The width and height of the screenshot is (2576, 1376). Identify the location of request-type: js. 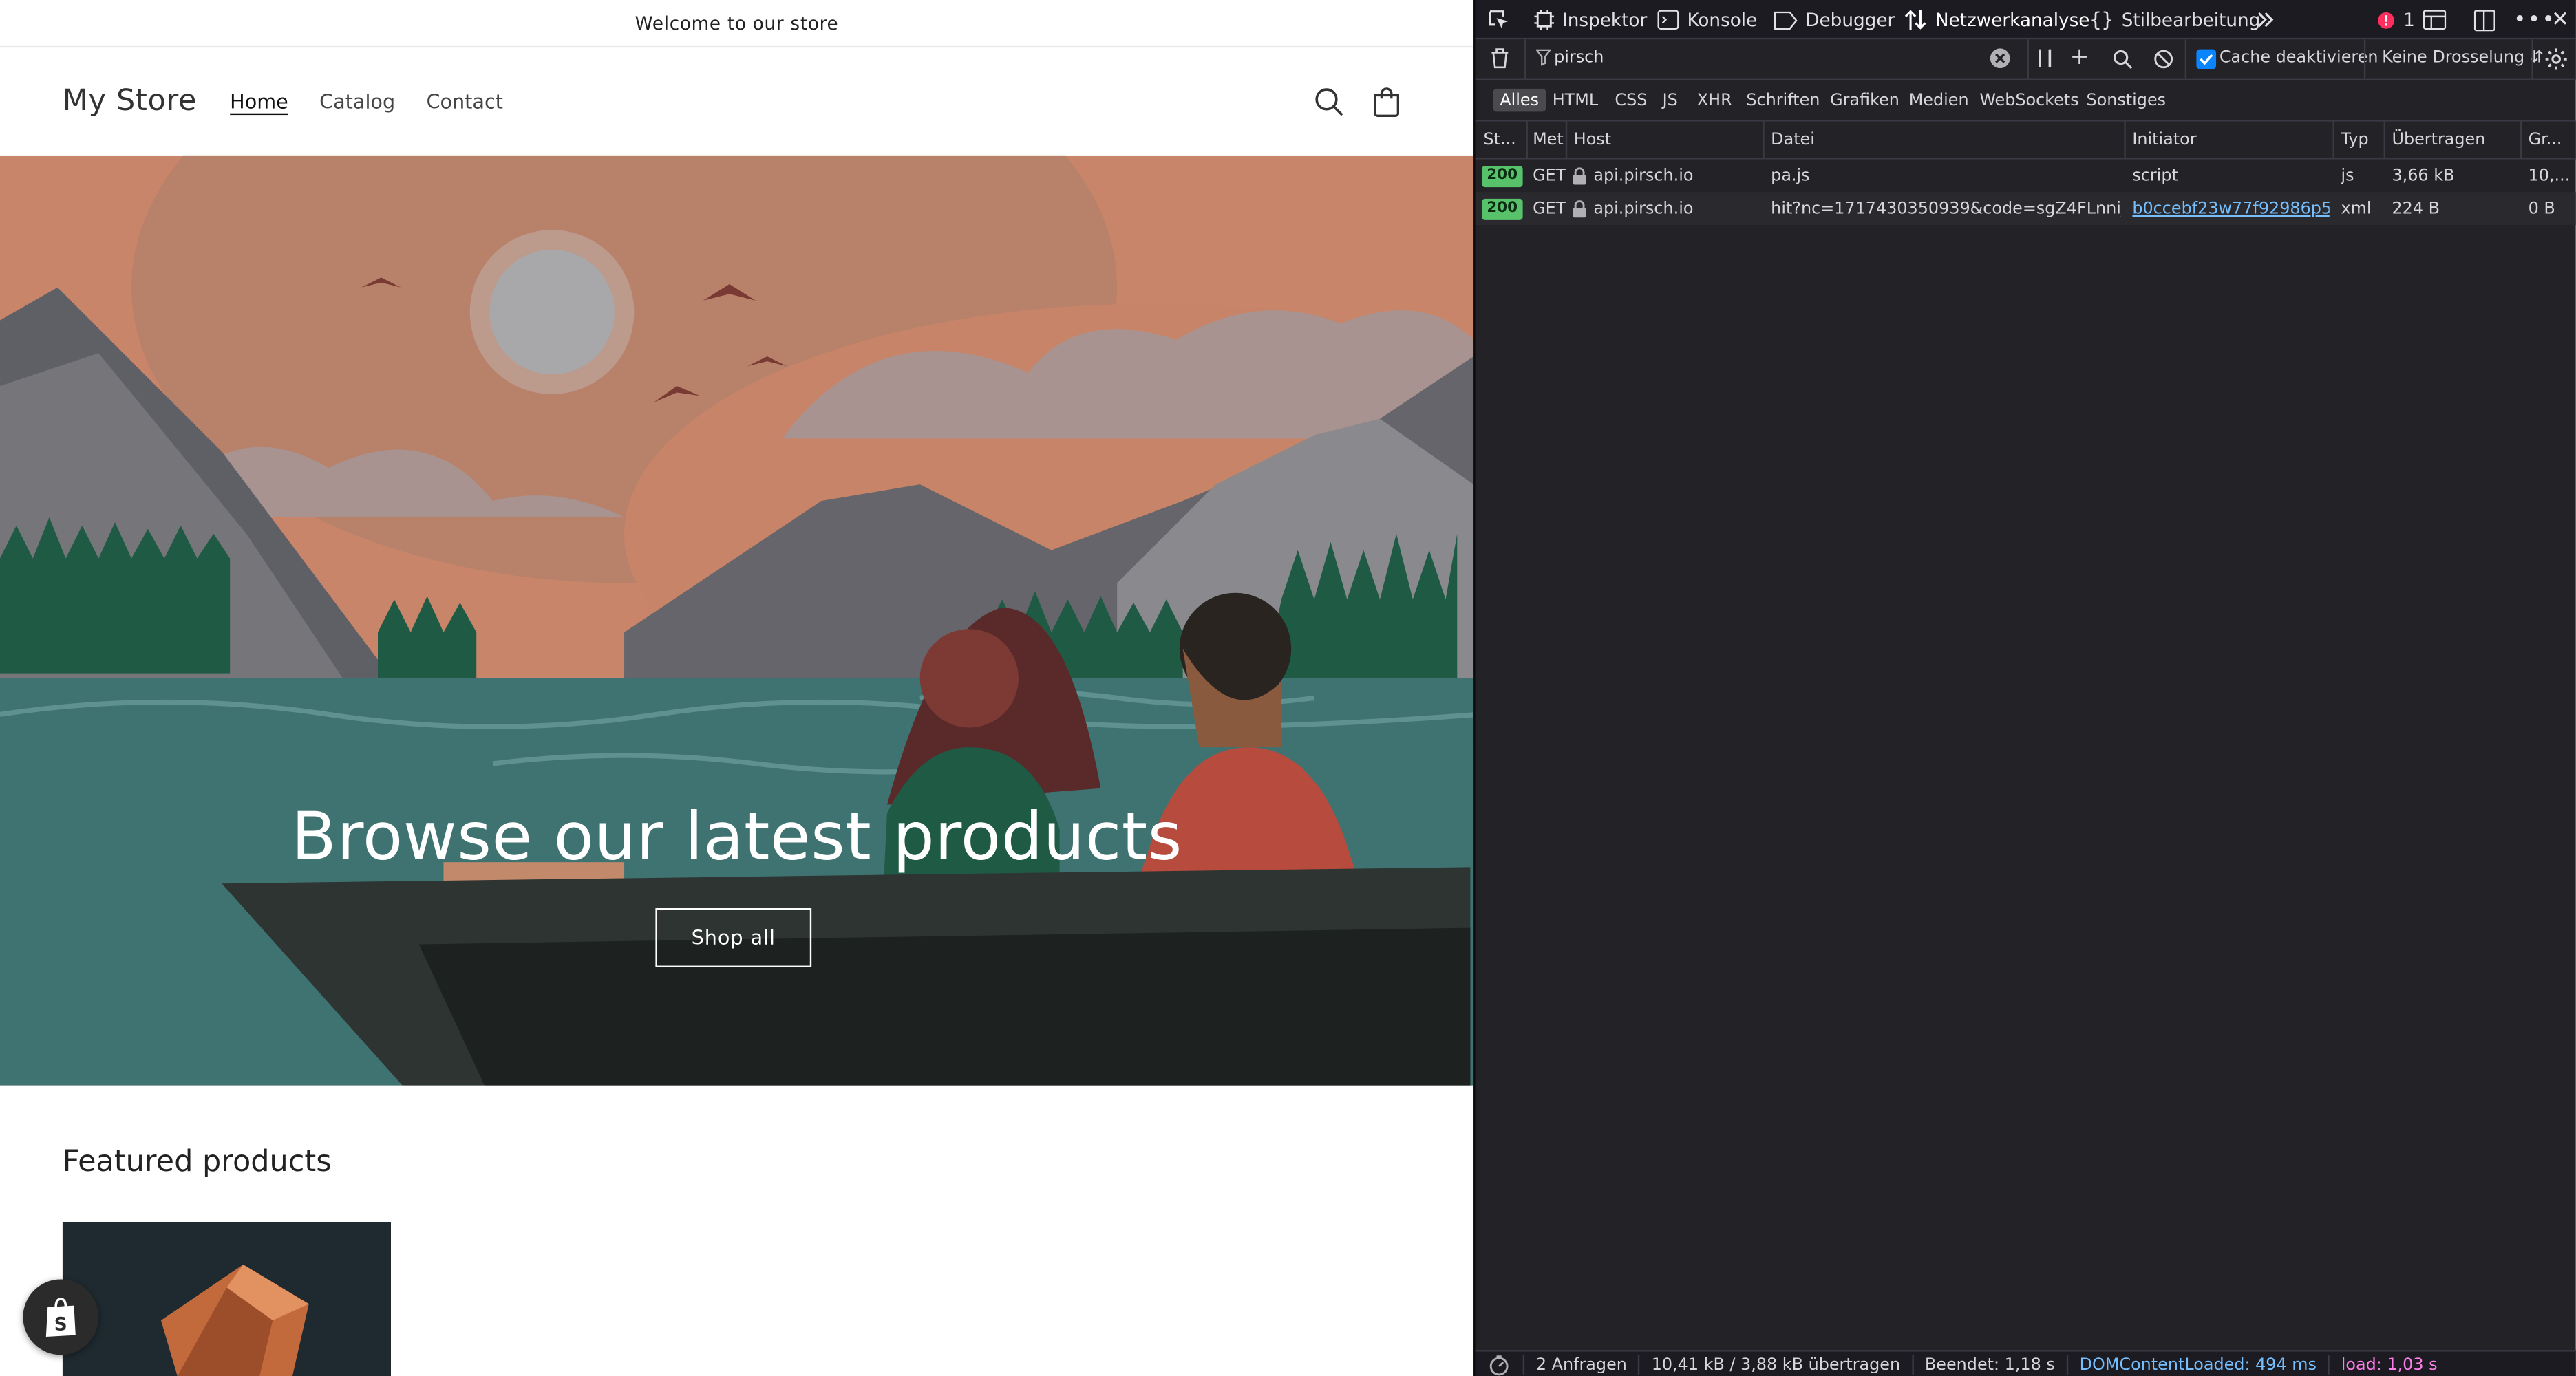
(2347, 175).